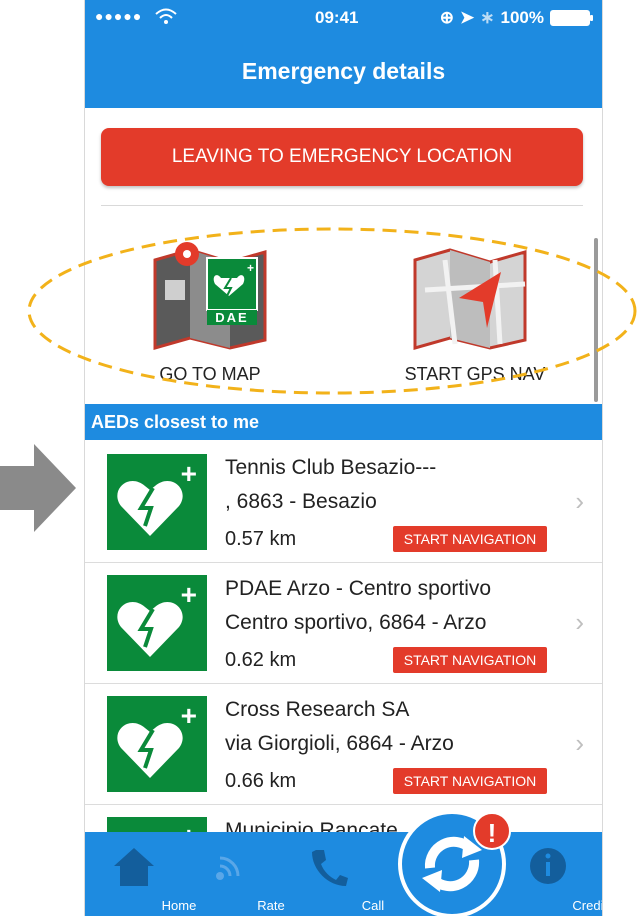  Describe the element at coordinates (548, 866) in the screenshot. I see `info-icon` at that location.